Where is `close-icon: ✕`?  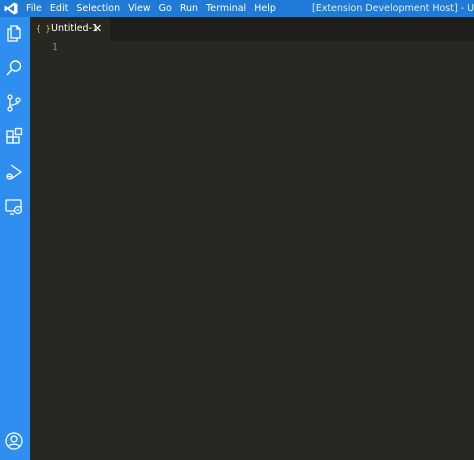 close-icon: ✕ is located at coordinates (97, 29).